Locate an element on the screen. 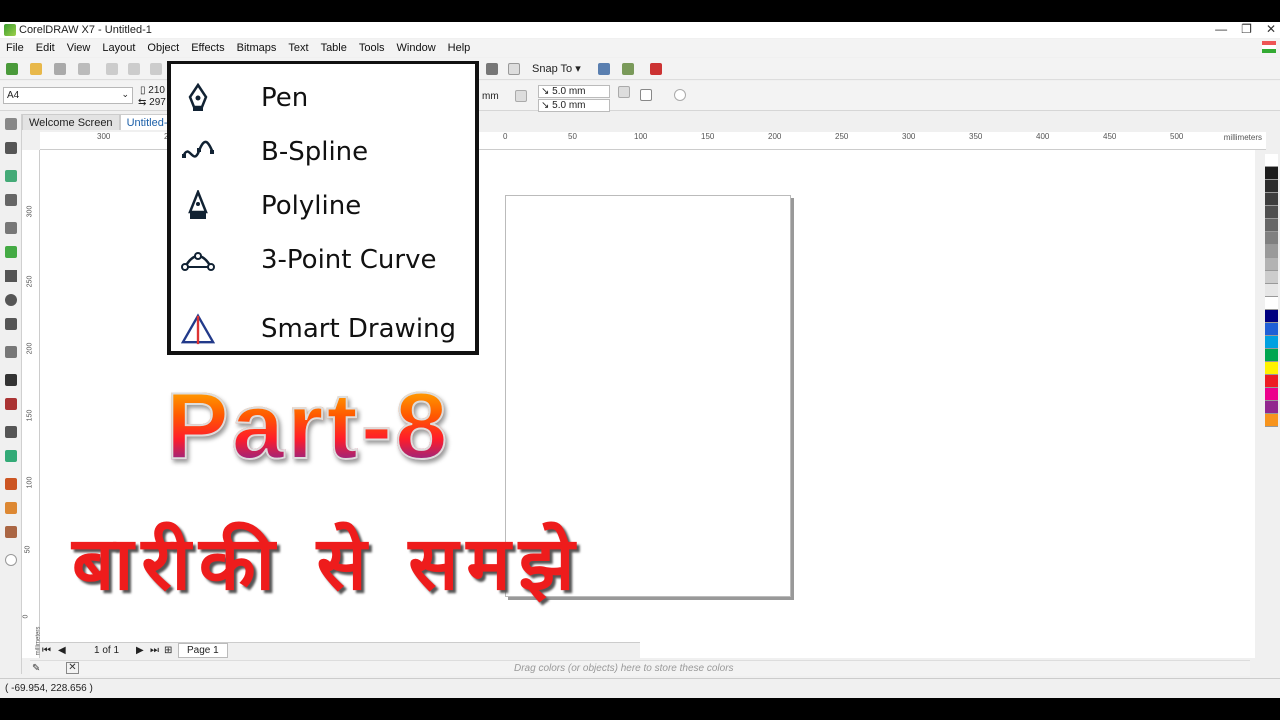 The width and height of the screenshot is (1280, 720). print-icon is located at coordinates (84, 69).